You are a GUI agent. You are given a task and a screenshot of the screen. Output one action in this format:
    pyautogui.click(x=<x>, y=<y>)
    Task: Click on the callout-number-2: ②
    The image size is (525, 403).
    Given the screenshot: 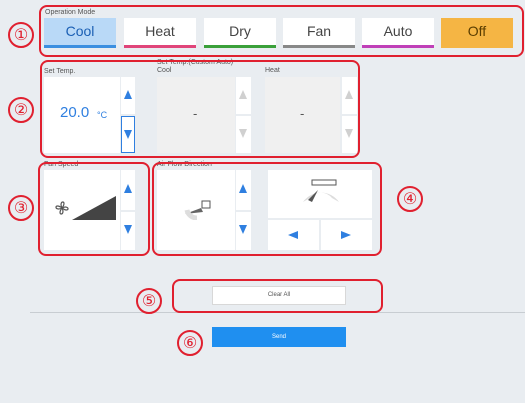 What is the action you would take?
    pyautogui.click(x=21, y=110)
    